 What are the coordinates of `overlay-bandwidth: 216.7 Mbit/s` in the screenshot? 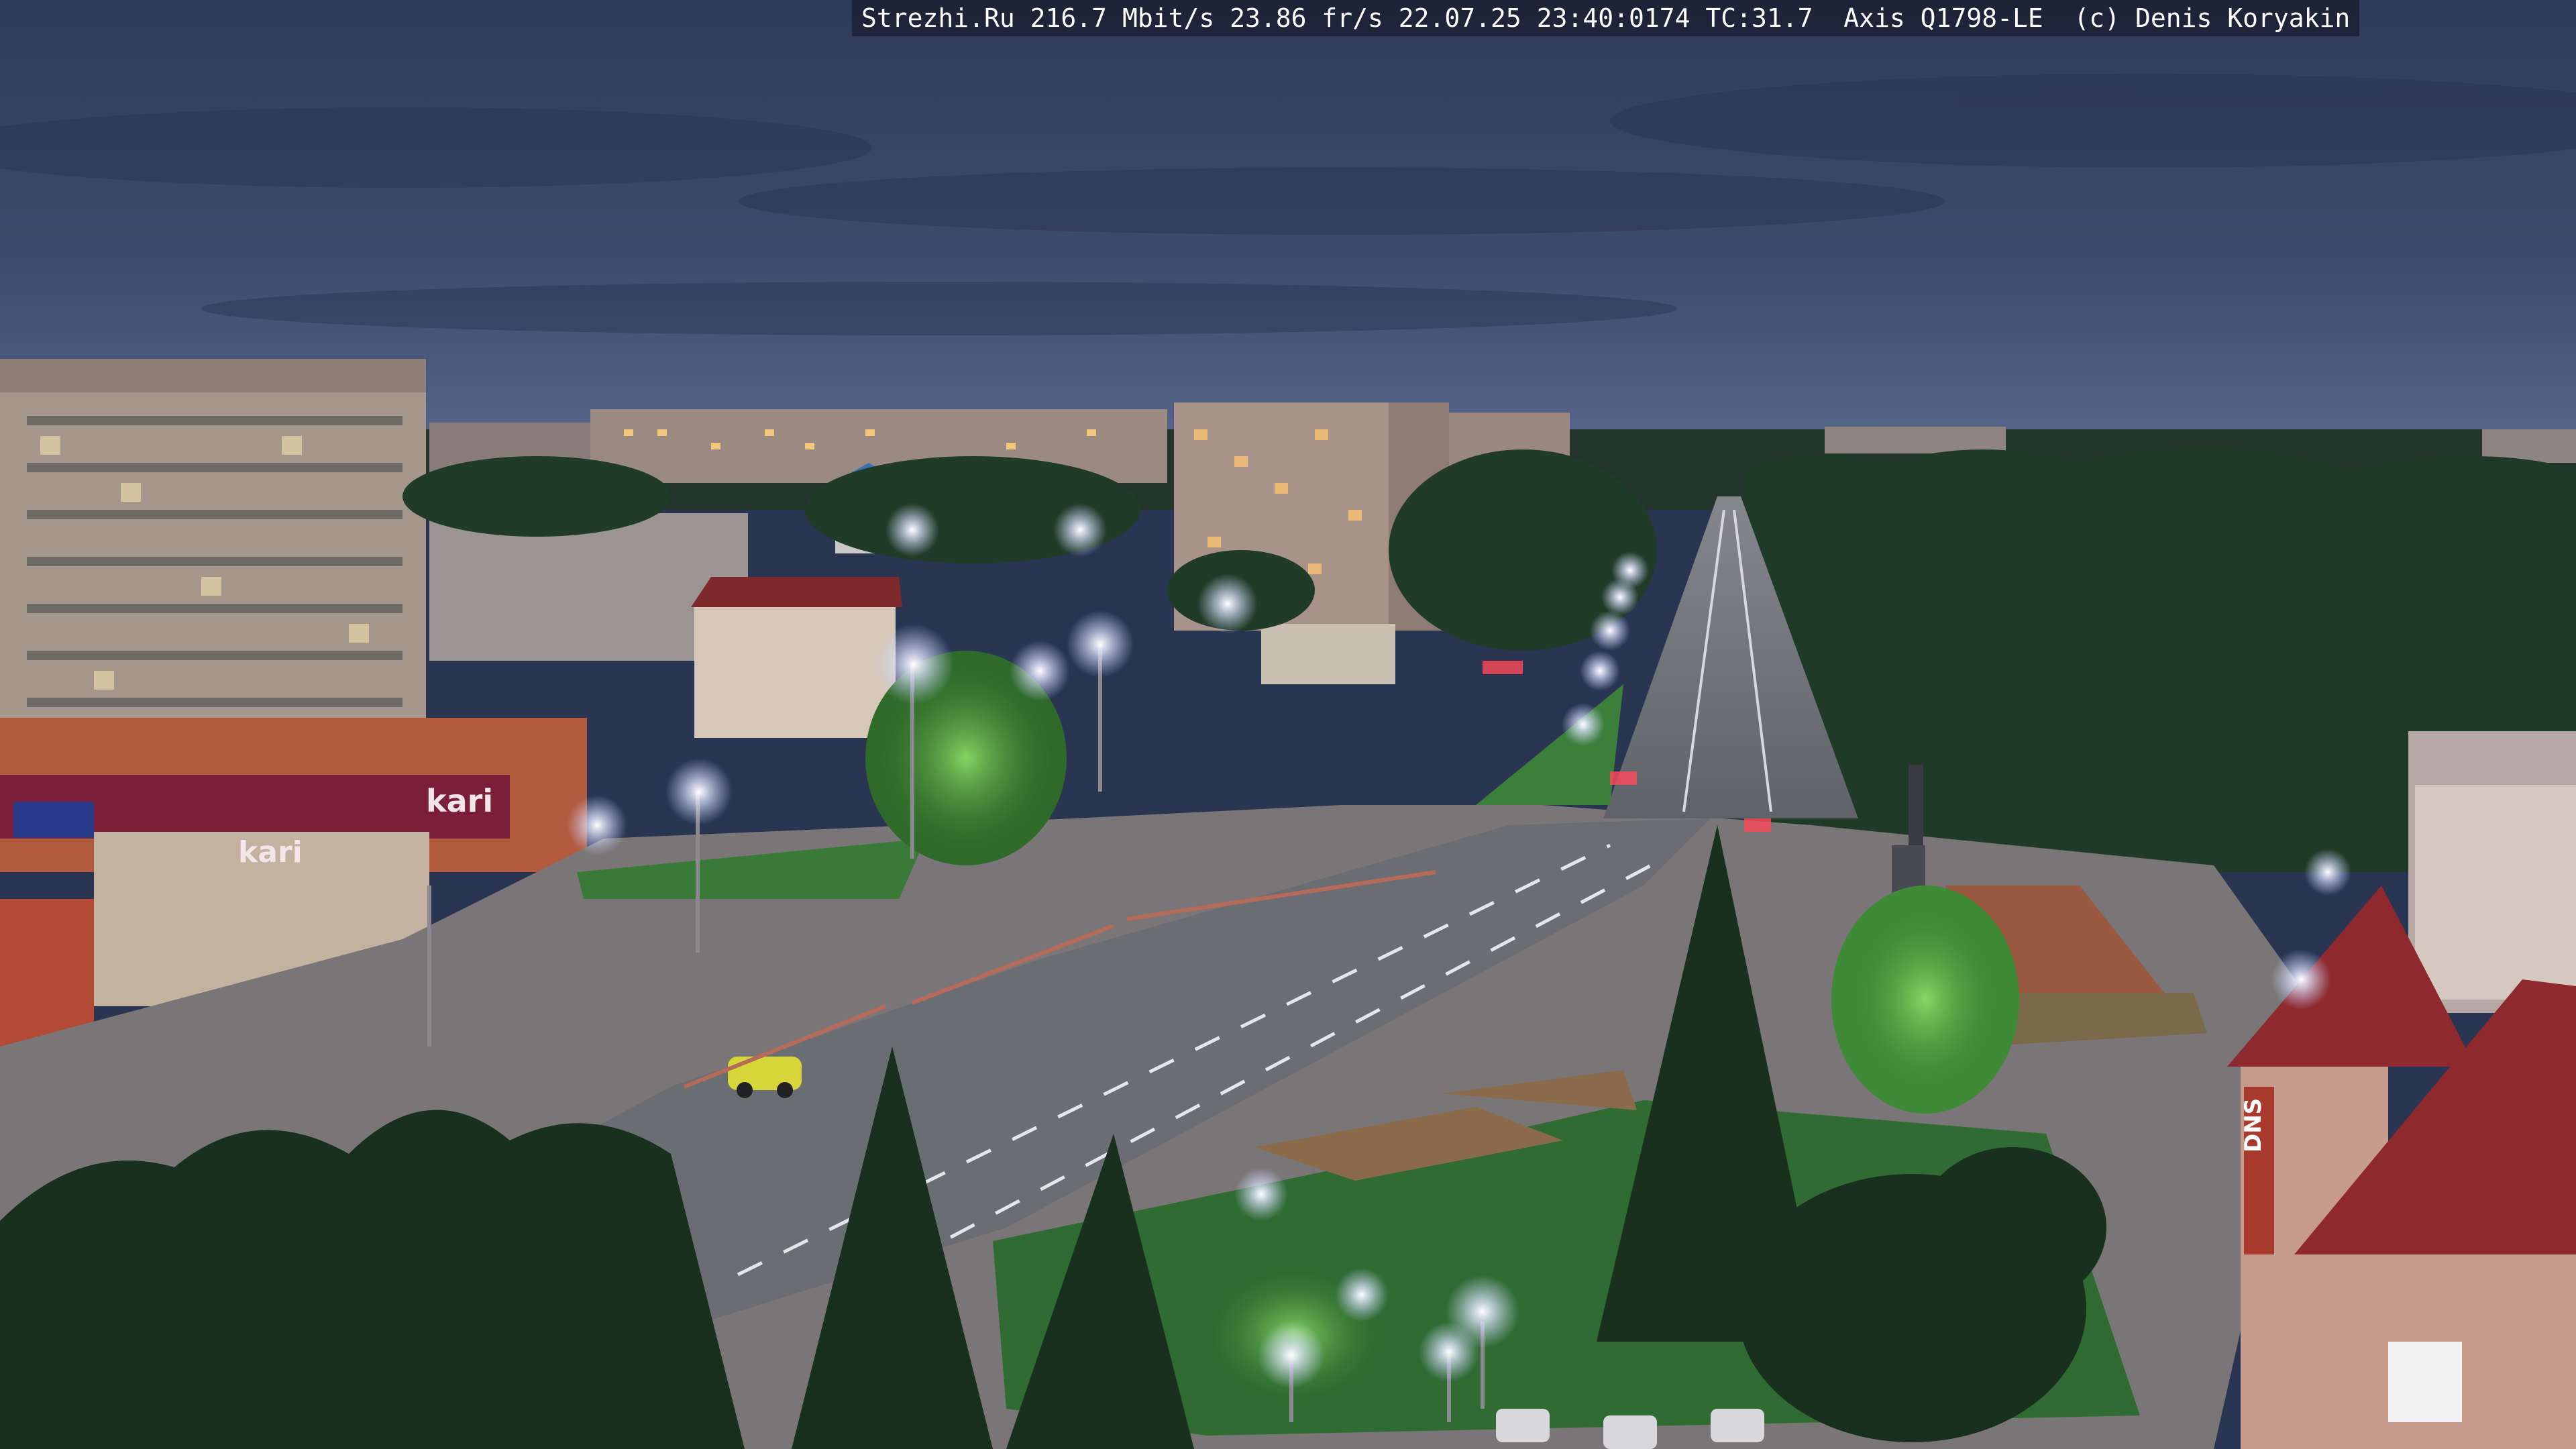 It's located at (1122, 18).